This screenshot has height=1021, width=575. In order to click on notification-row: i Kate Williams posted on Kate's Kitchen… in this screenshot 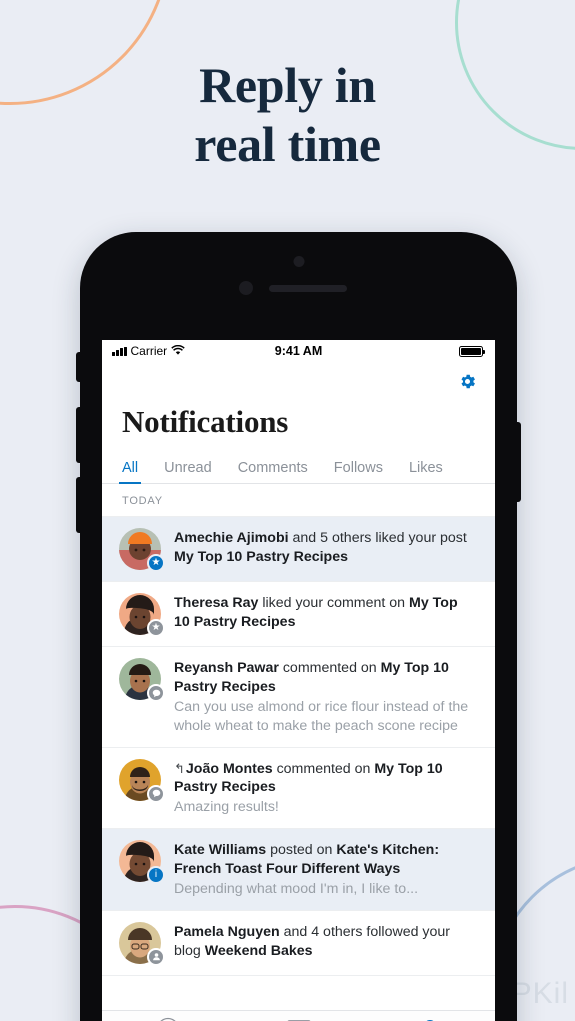, I will do `click(298, 870)`.